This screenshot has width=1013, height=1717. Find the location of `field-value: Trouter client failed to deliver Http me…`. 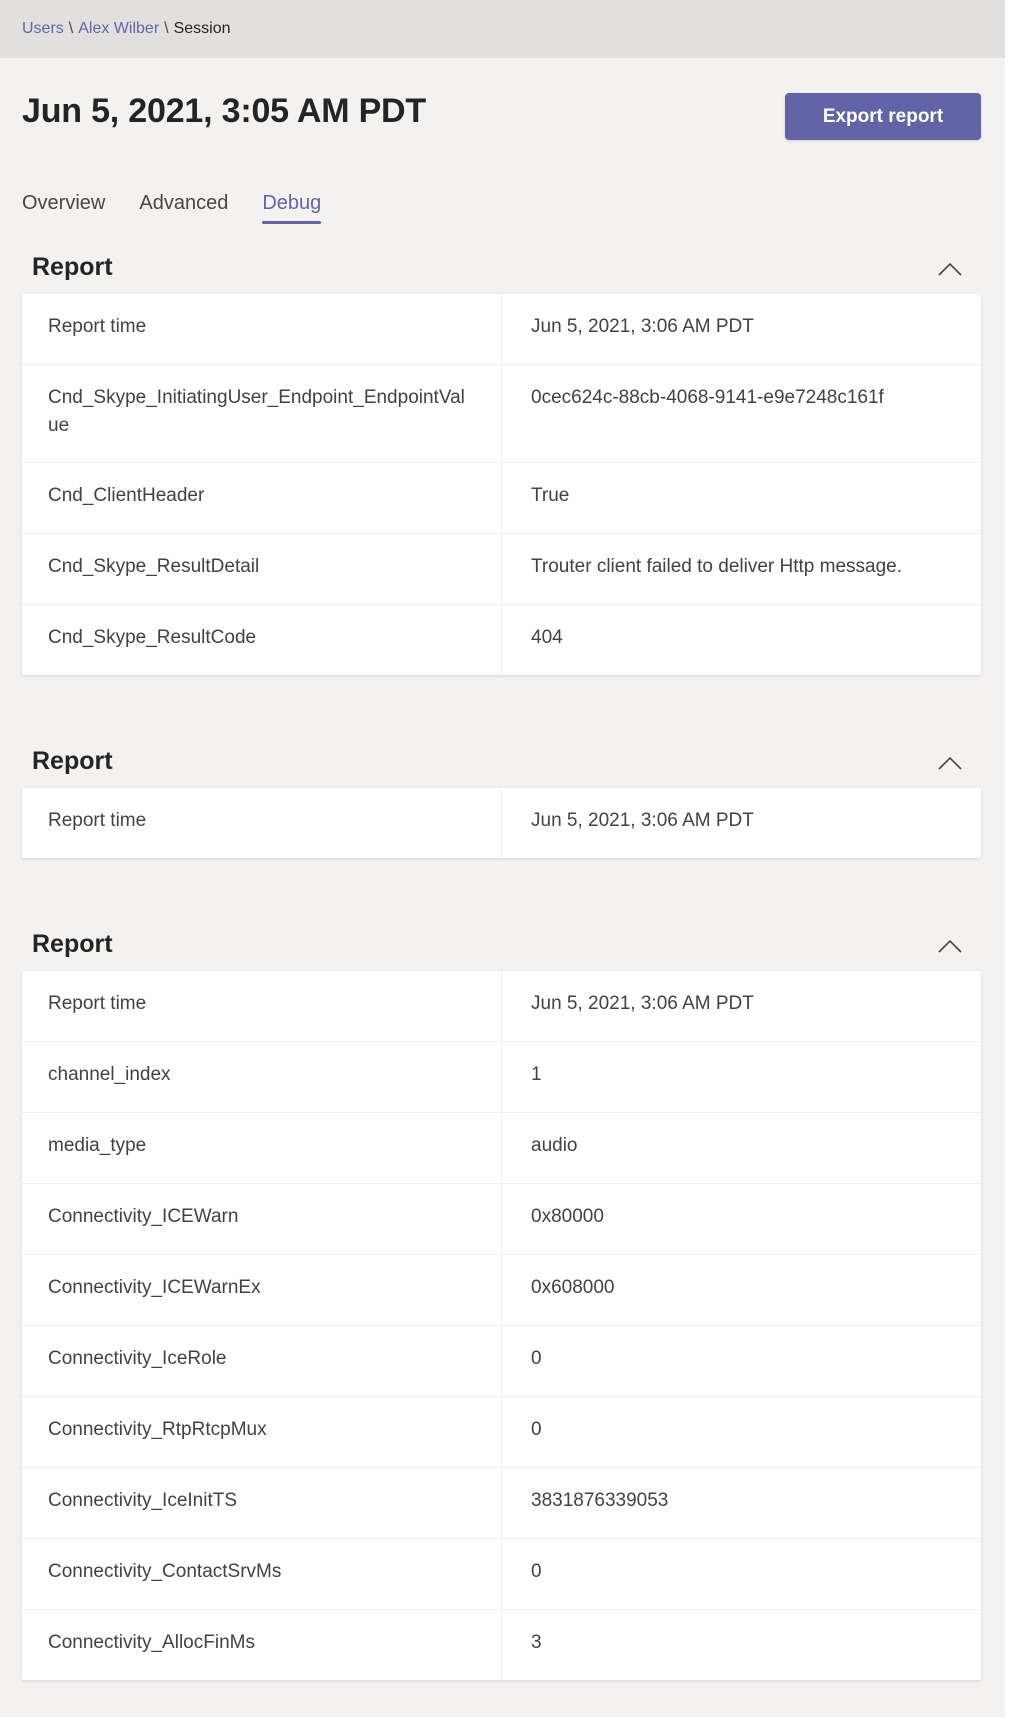

field-value: Trouter client failed to deliver Http me… is located at coordinates (717, 566).